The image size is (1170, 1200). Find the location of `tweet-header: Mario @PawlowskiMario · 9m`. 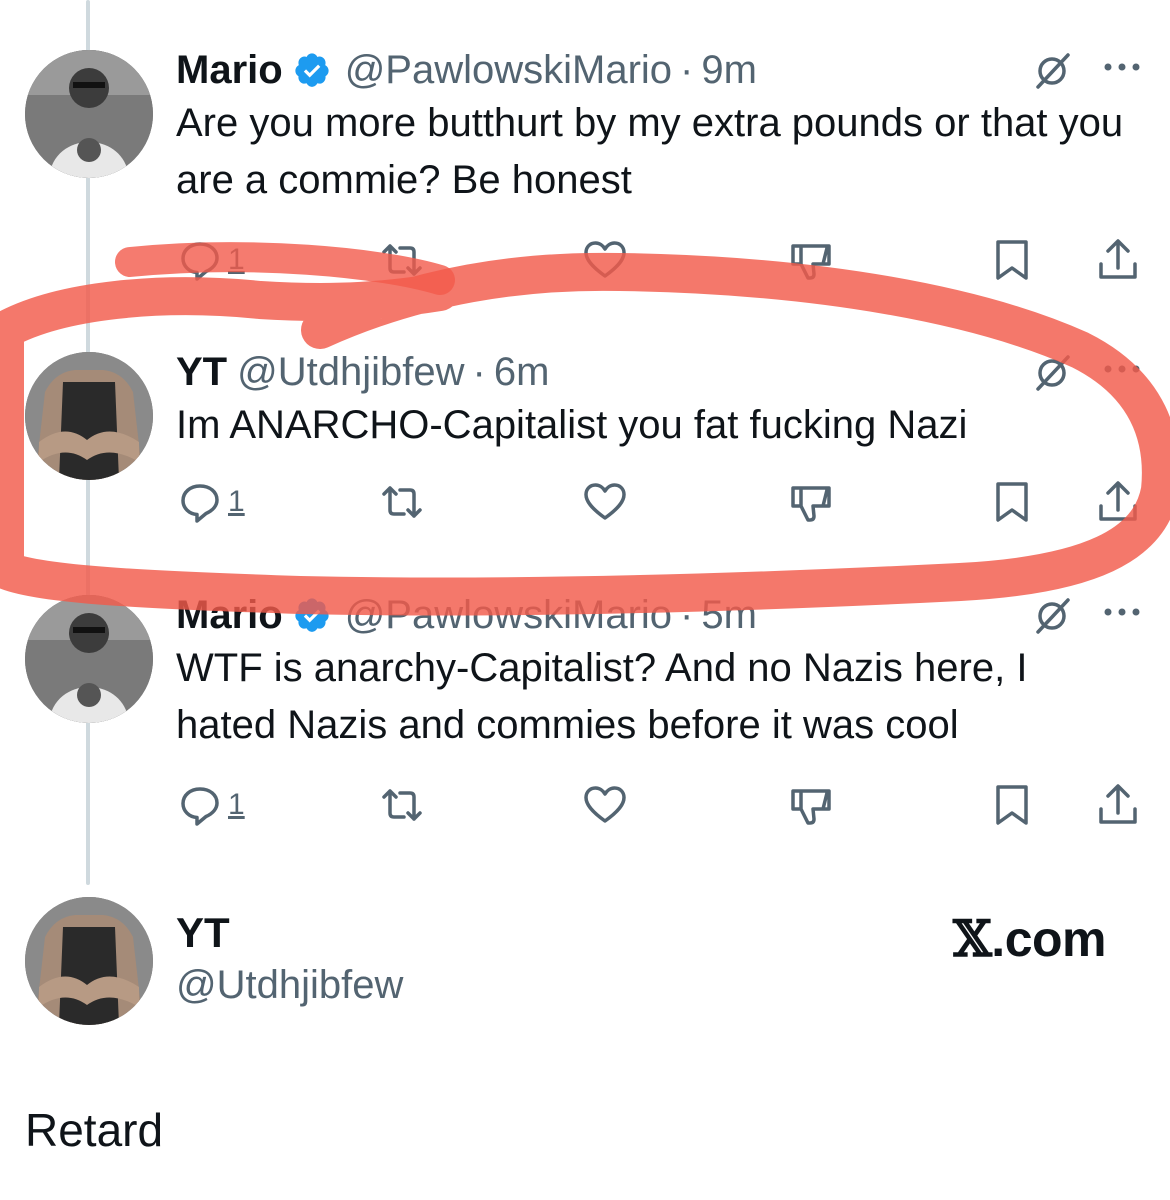

tweet-header: Mario @PawlowskiMario · 9m is located at coordinates (466, 70).